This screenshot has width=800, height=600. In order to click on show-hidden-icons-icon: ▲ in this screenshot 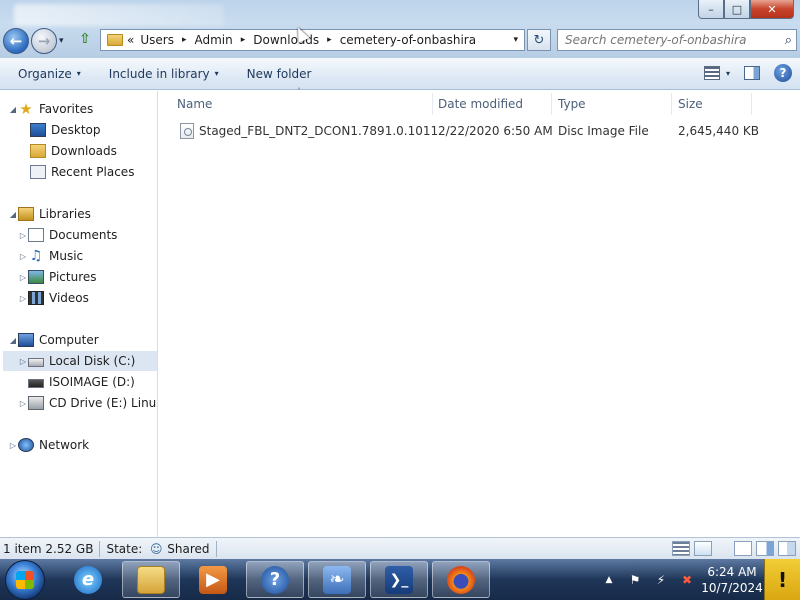, I will do `click(609, 580)`.